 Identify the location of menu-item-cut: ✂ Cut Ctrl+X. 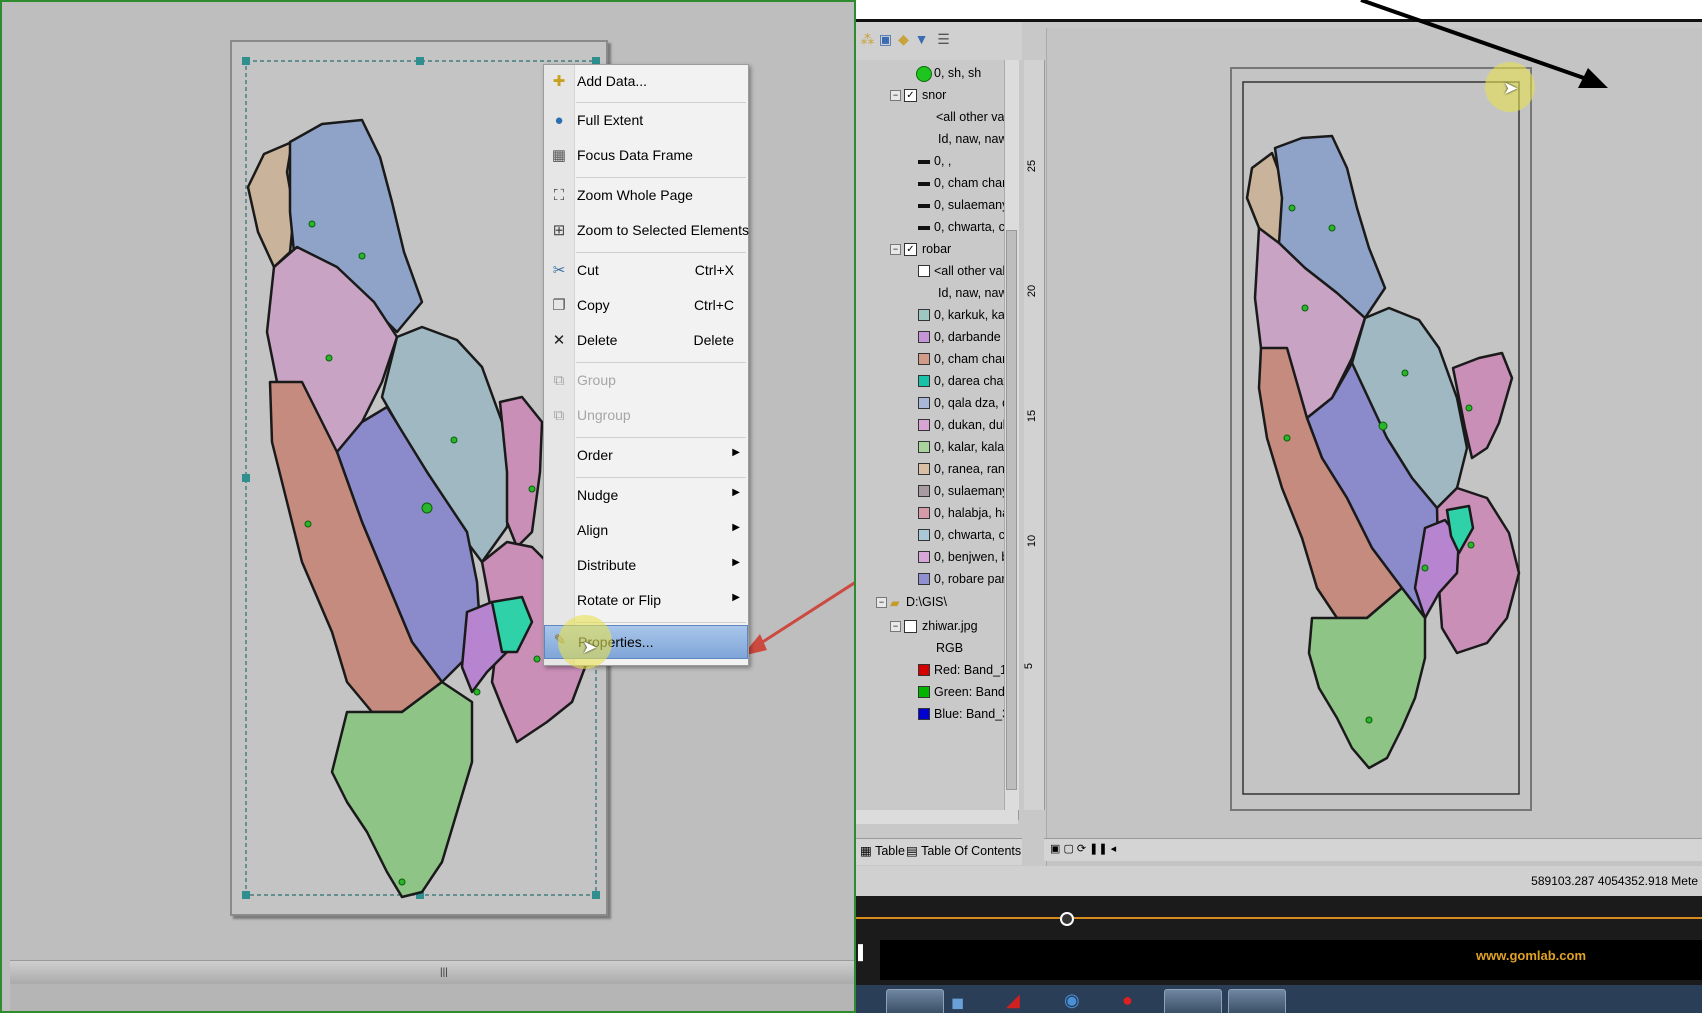
(646, 271).